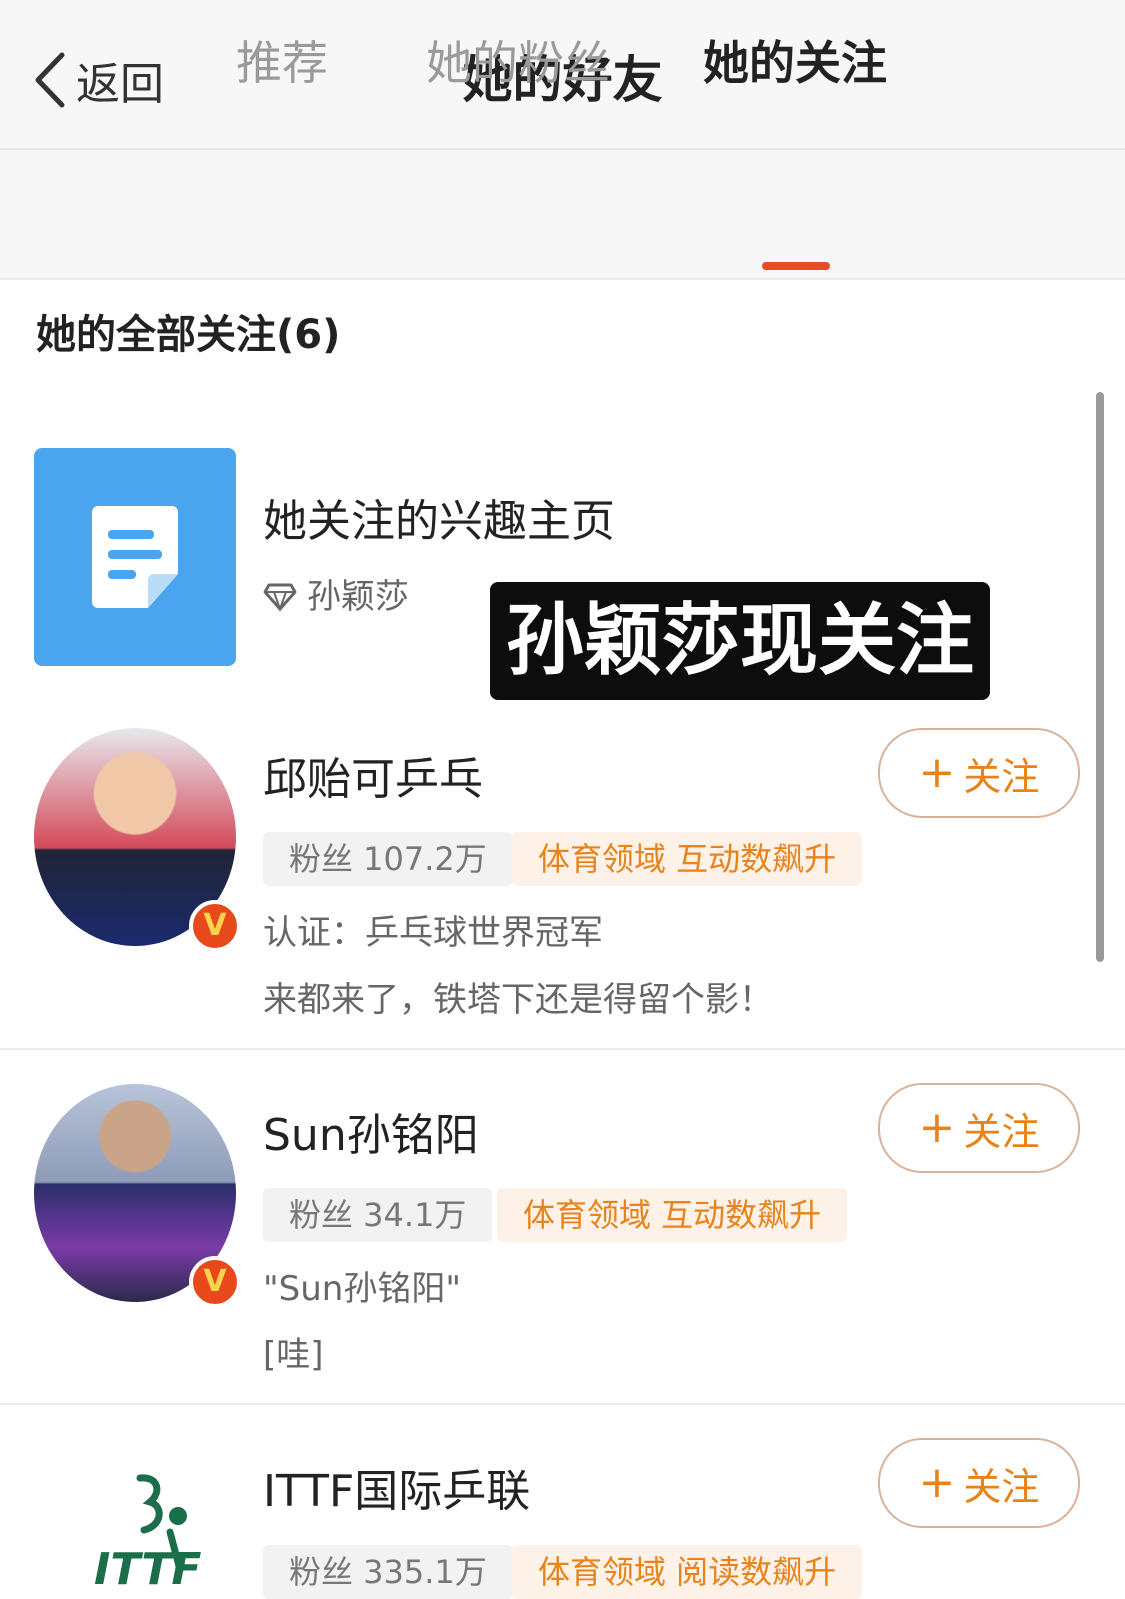 Image resolution: width=1125 pixels, height=1599 pixels. Describe the element at coordinates (373, 780) in the screenshot. I see `user-name: 邱贻可乒乓` at that location.